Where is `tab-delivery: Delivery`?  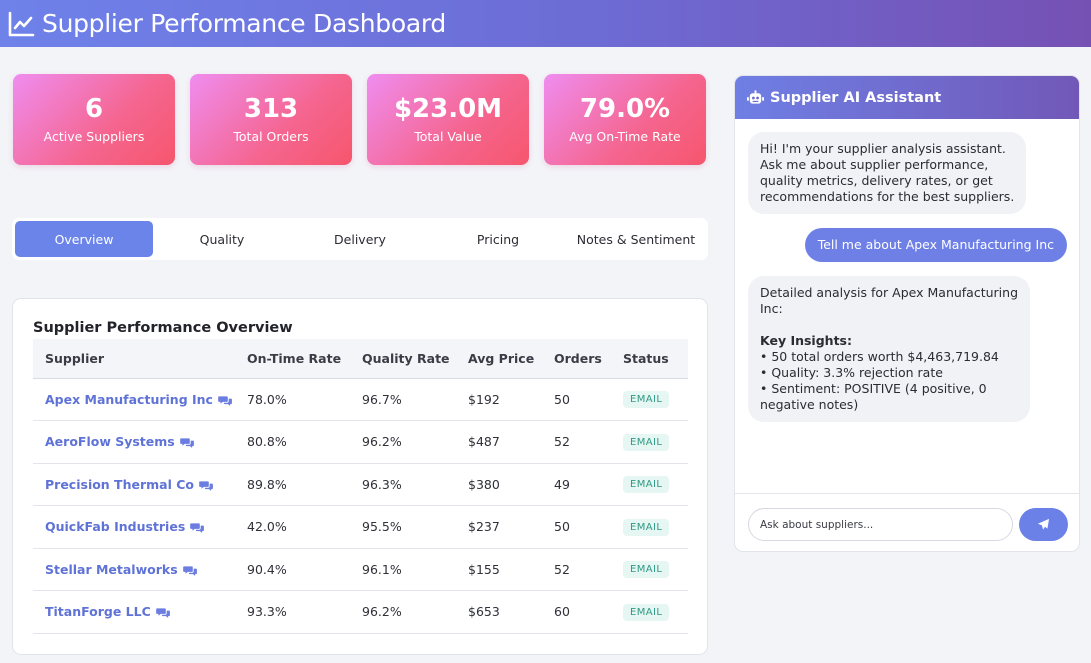 tab-delivery: Delivery is located at coordinates (360, 239).